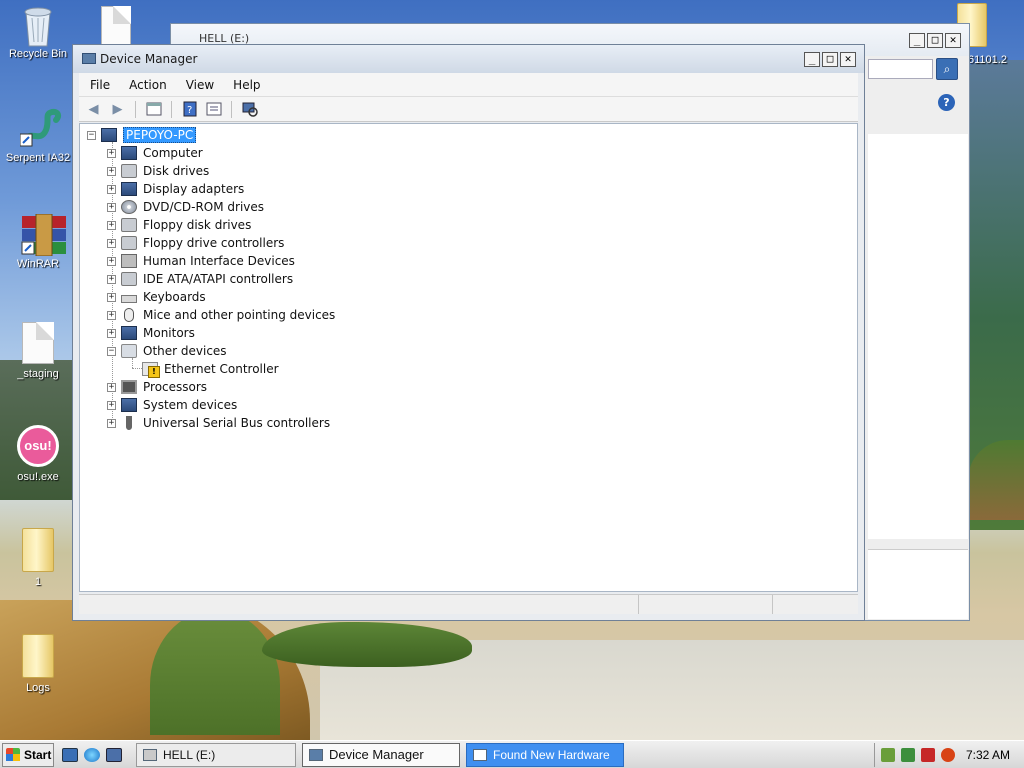 This screenshot has width=1024, height=768. I want to click on clock: 7:32 AM, so click(988, 755).